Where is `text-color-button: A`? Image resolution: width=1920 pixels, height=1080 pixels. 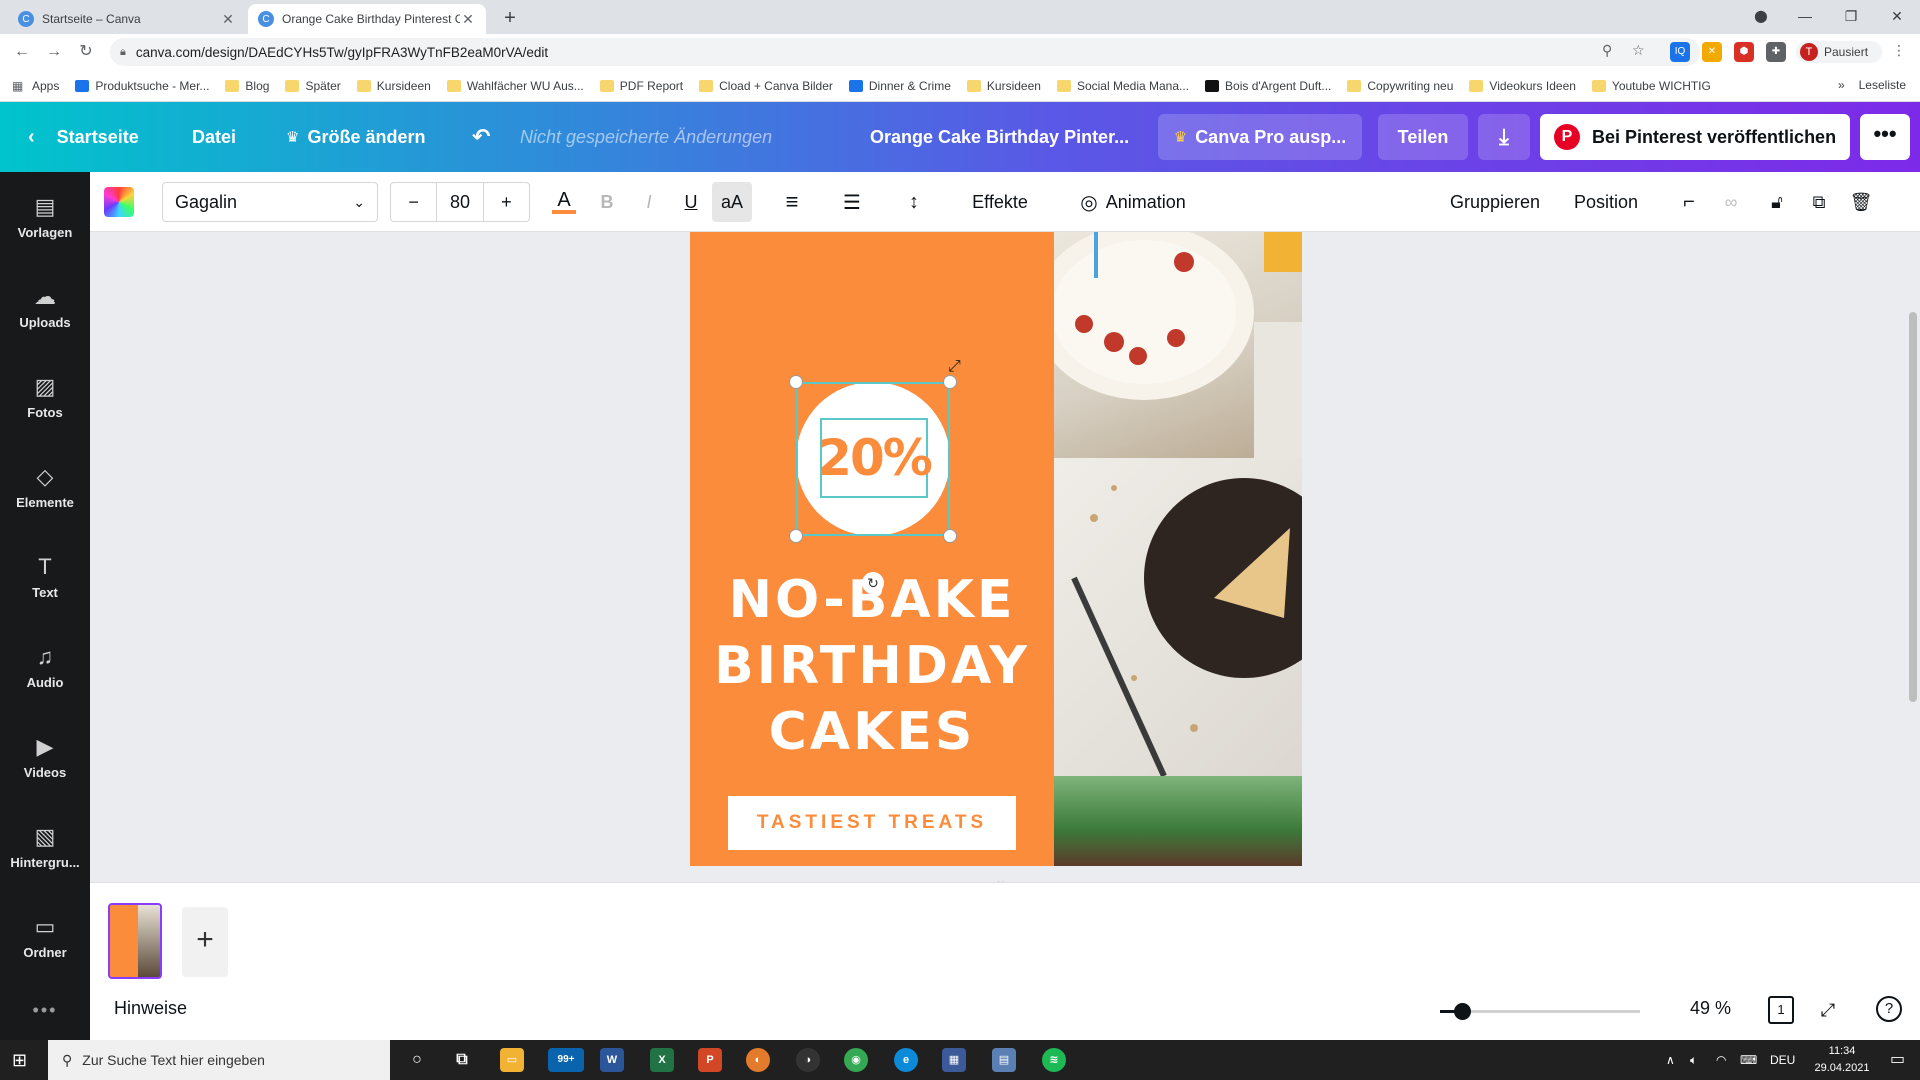
text-color-button: A is located at coordinates (564, 202).